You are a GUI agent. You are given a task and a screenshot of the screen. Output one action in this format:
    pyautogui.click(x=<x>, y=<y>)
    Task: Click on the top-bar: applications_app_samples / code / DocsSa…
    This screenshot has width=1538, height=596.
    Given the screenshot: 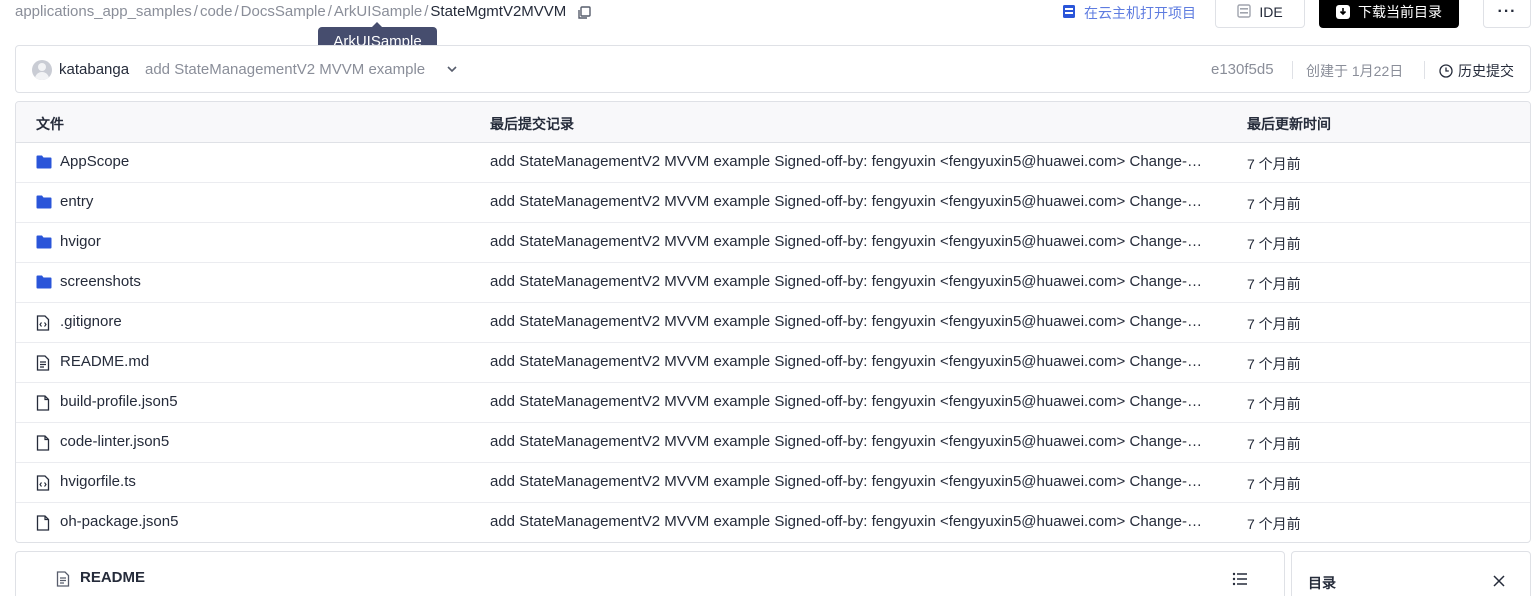 What is the action you would take?
    pyautogui.click(x=769, y=14)
    